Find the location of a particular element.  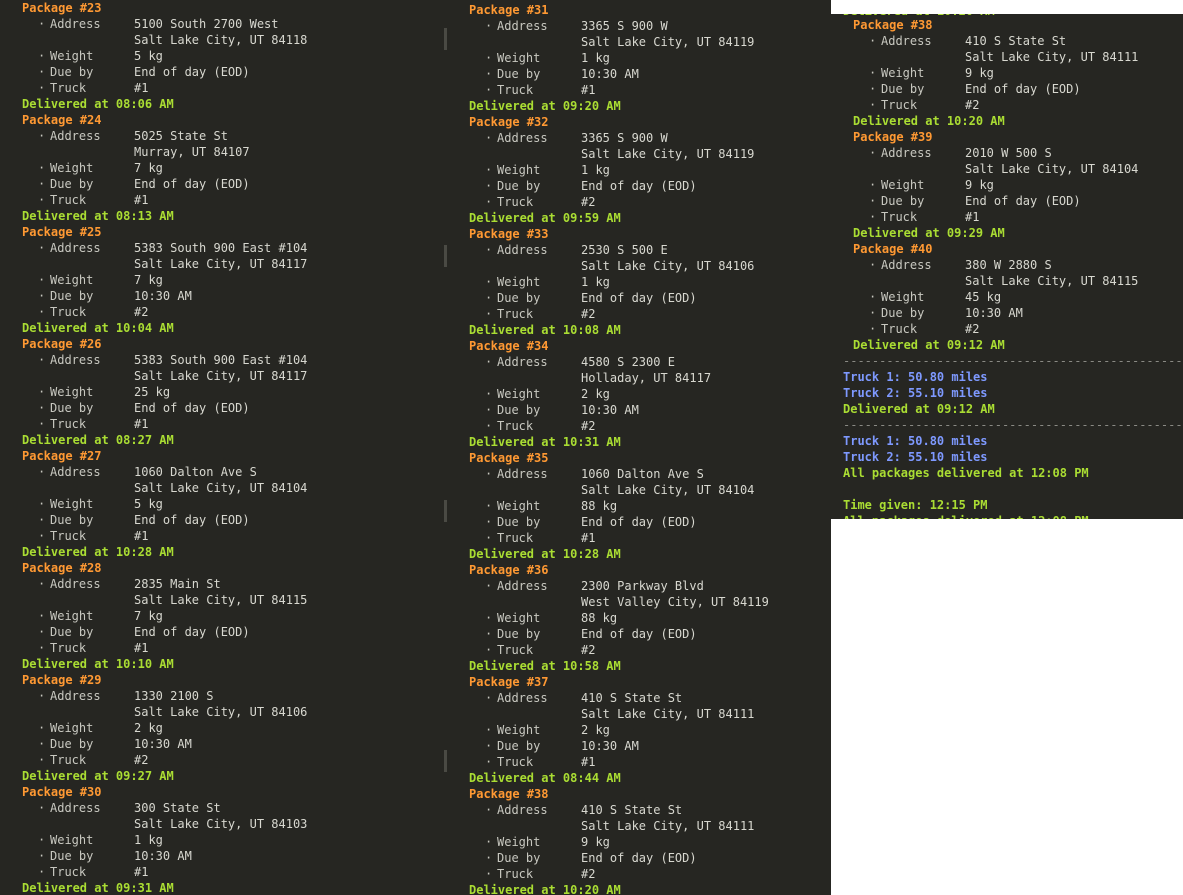

field-value: 45 kg is located at coordinates (983, 297).